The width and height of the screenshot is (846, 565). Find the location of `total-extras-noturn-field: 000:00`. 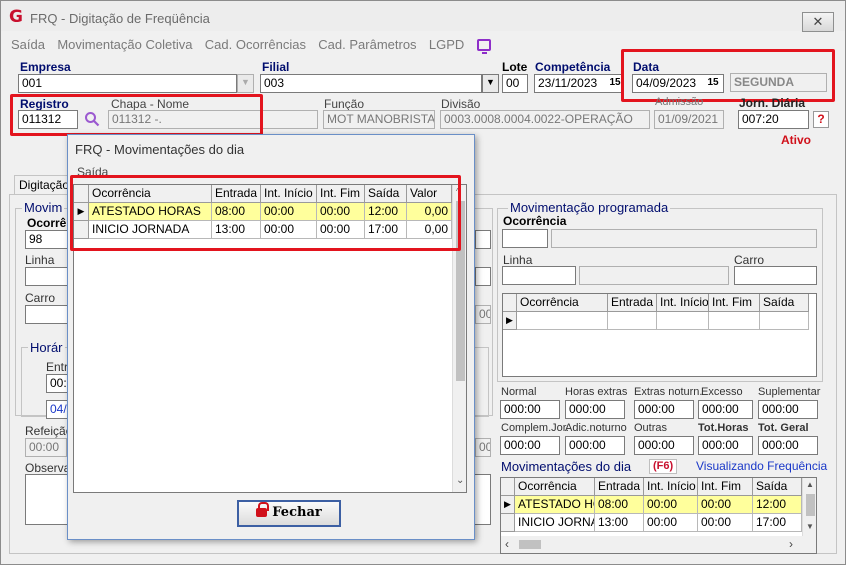

total-extras-noturn-field: 000:00 is located at coordinates (664, 409).